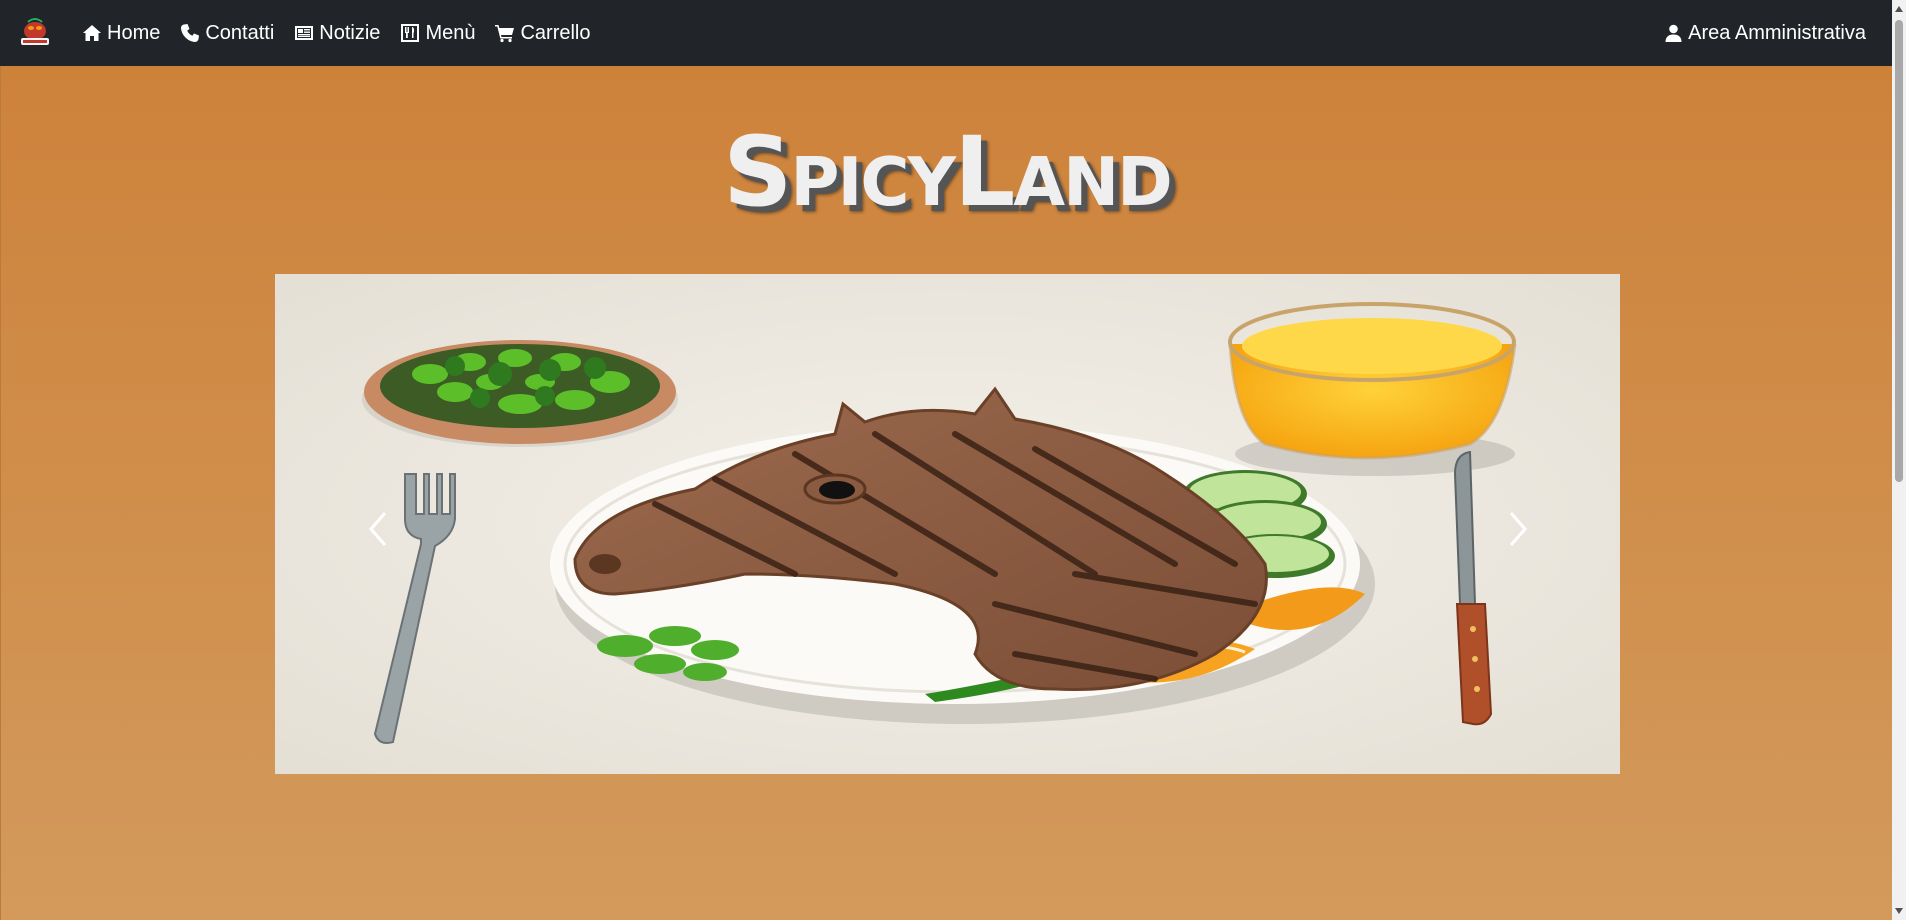 This screenshot has height=920, width=1906. What do you see at coordinates (304, 33) in the screenshot?
I see `newspaper-icon` at bounding box center [304, 33].